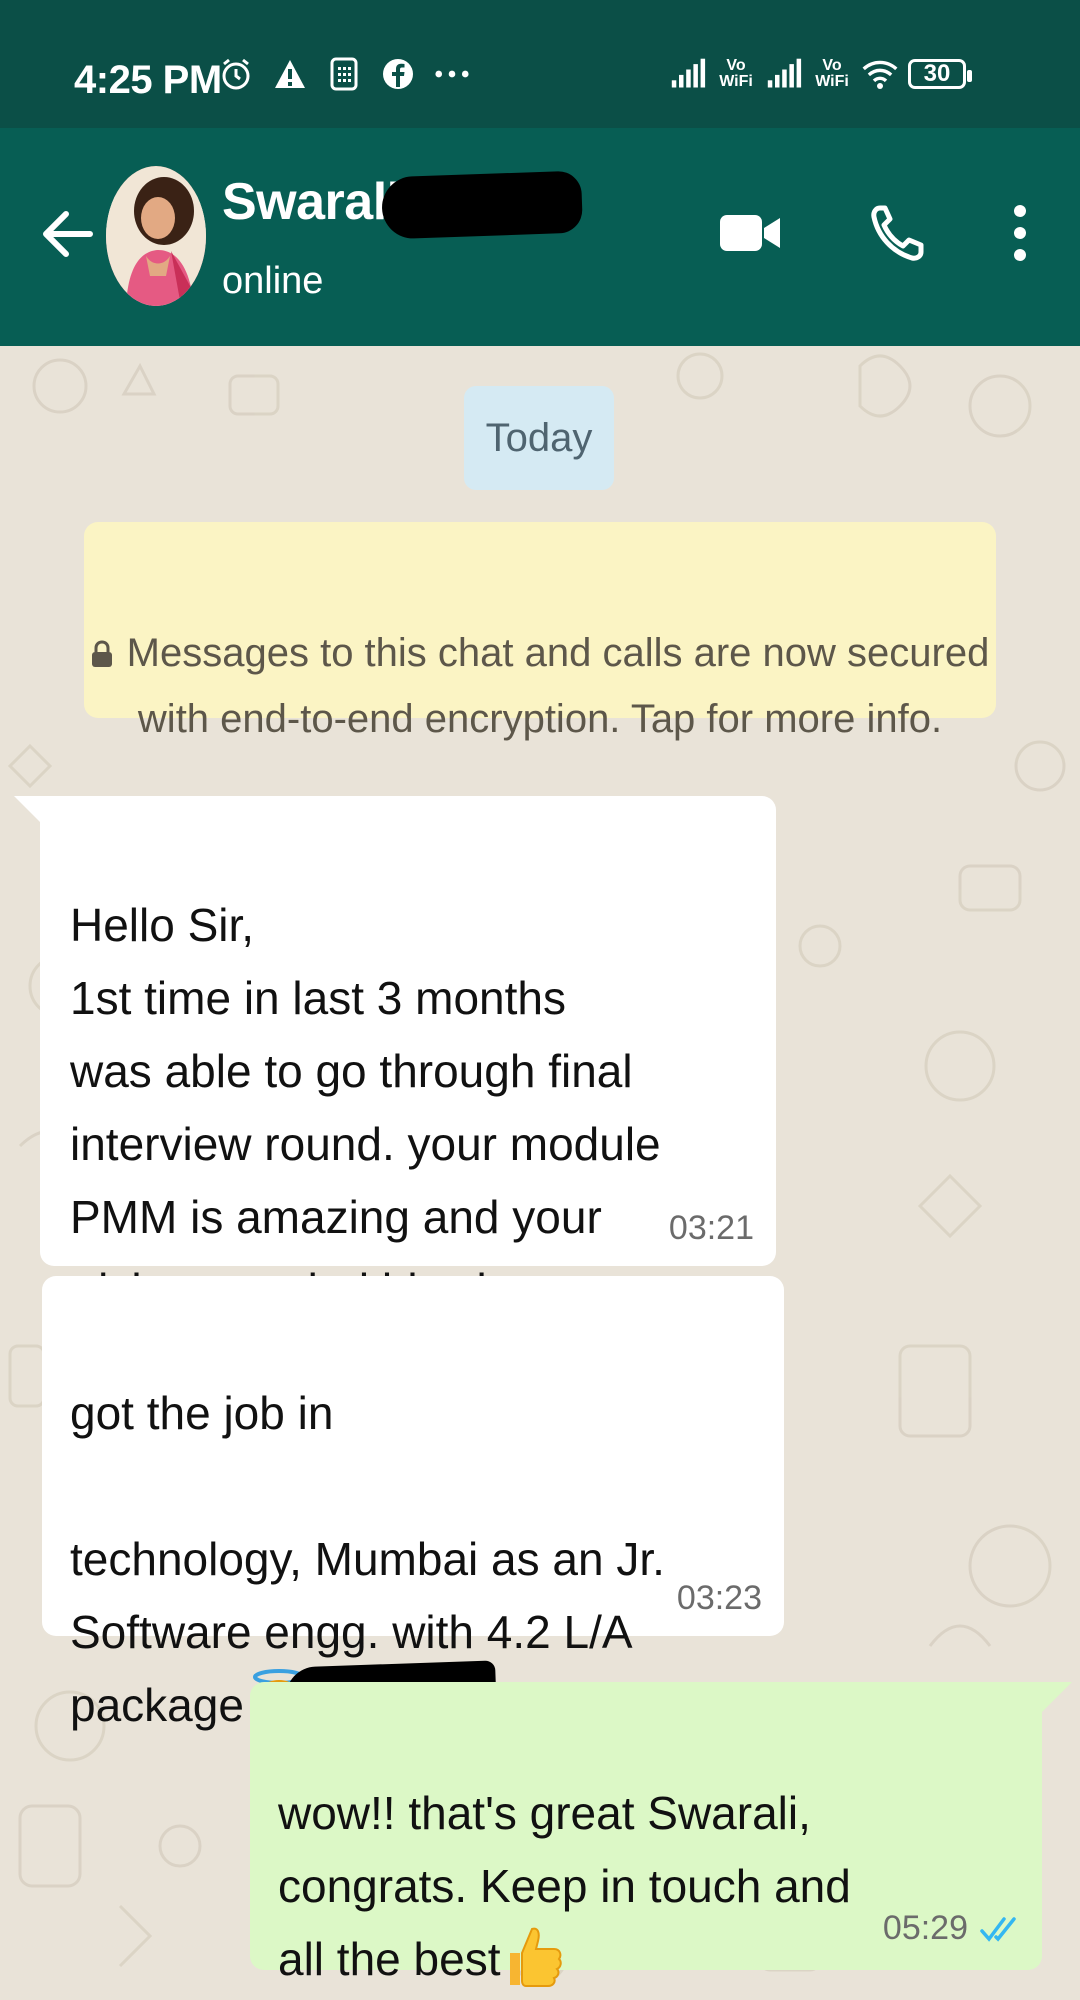 This screenshot has height=2000, width=1080. Describe the element at coordinates (897, 233) in the screenshot. I see `phone-icon` at that location.